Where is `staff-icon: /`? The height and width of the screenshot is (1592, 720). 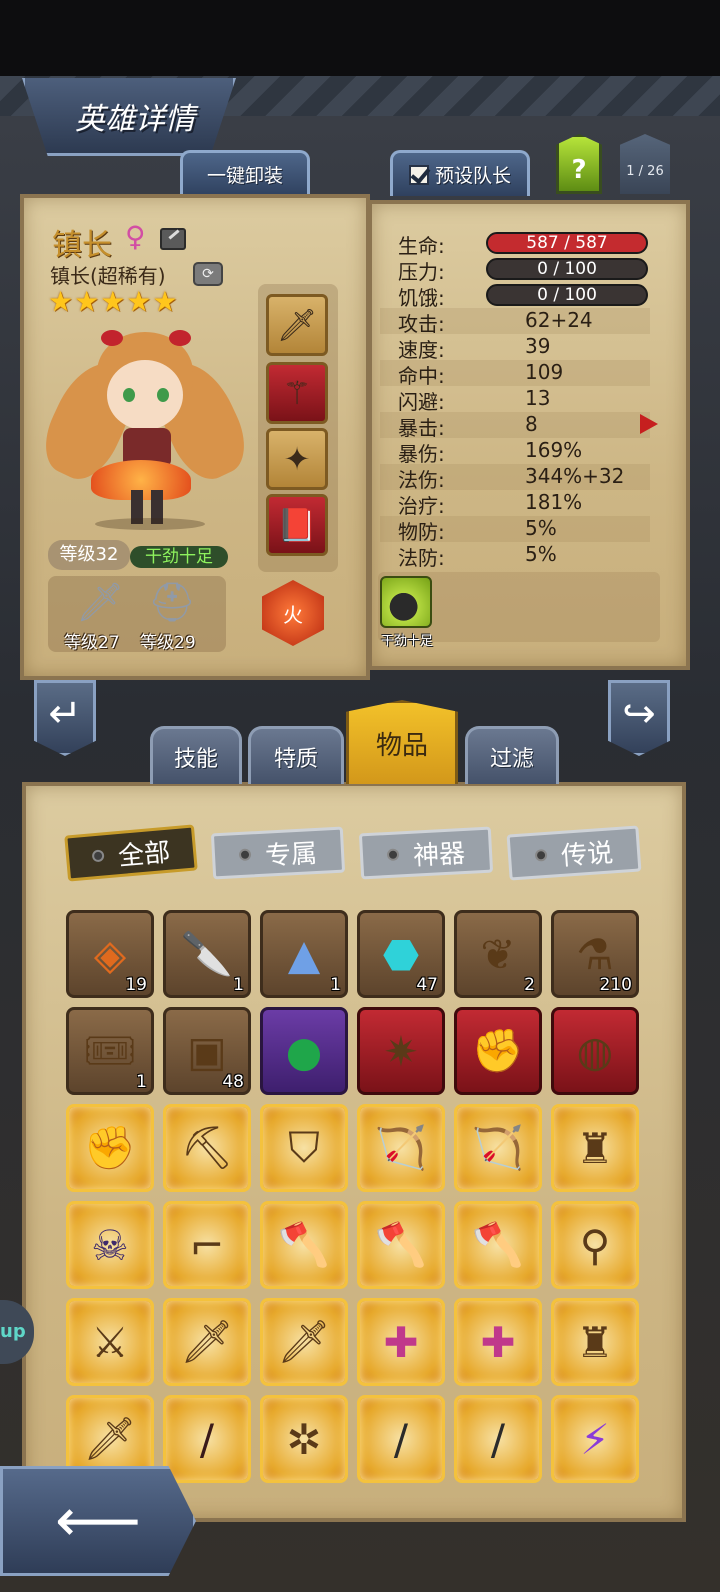 staff-icon: / is located at coordinates (401, 1439).